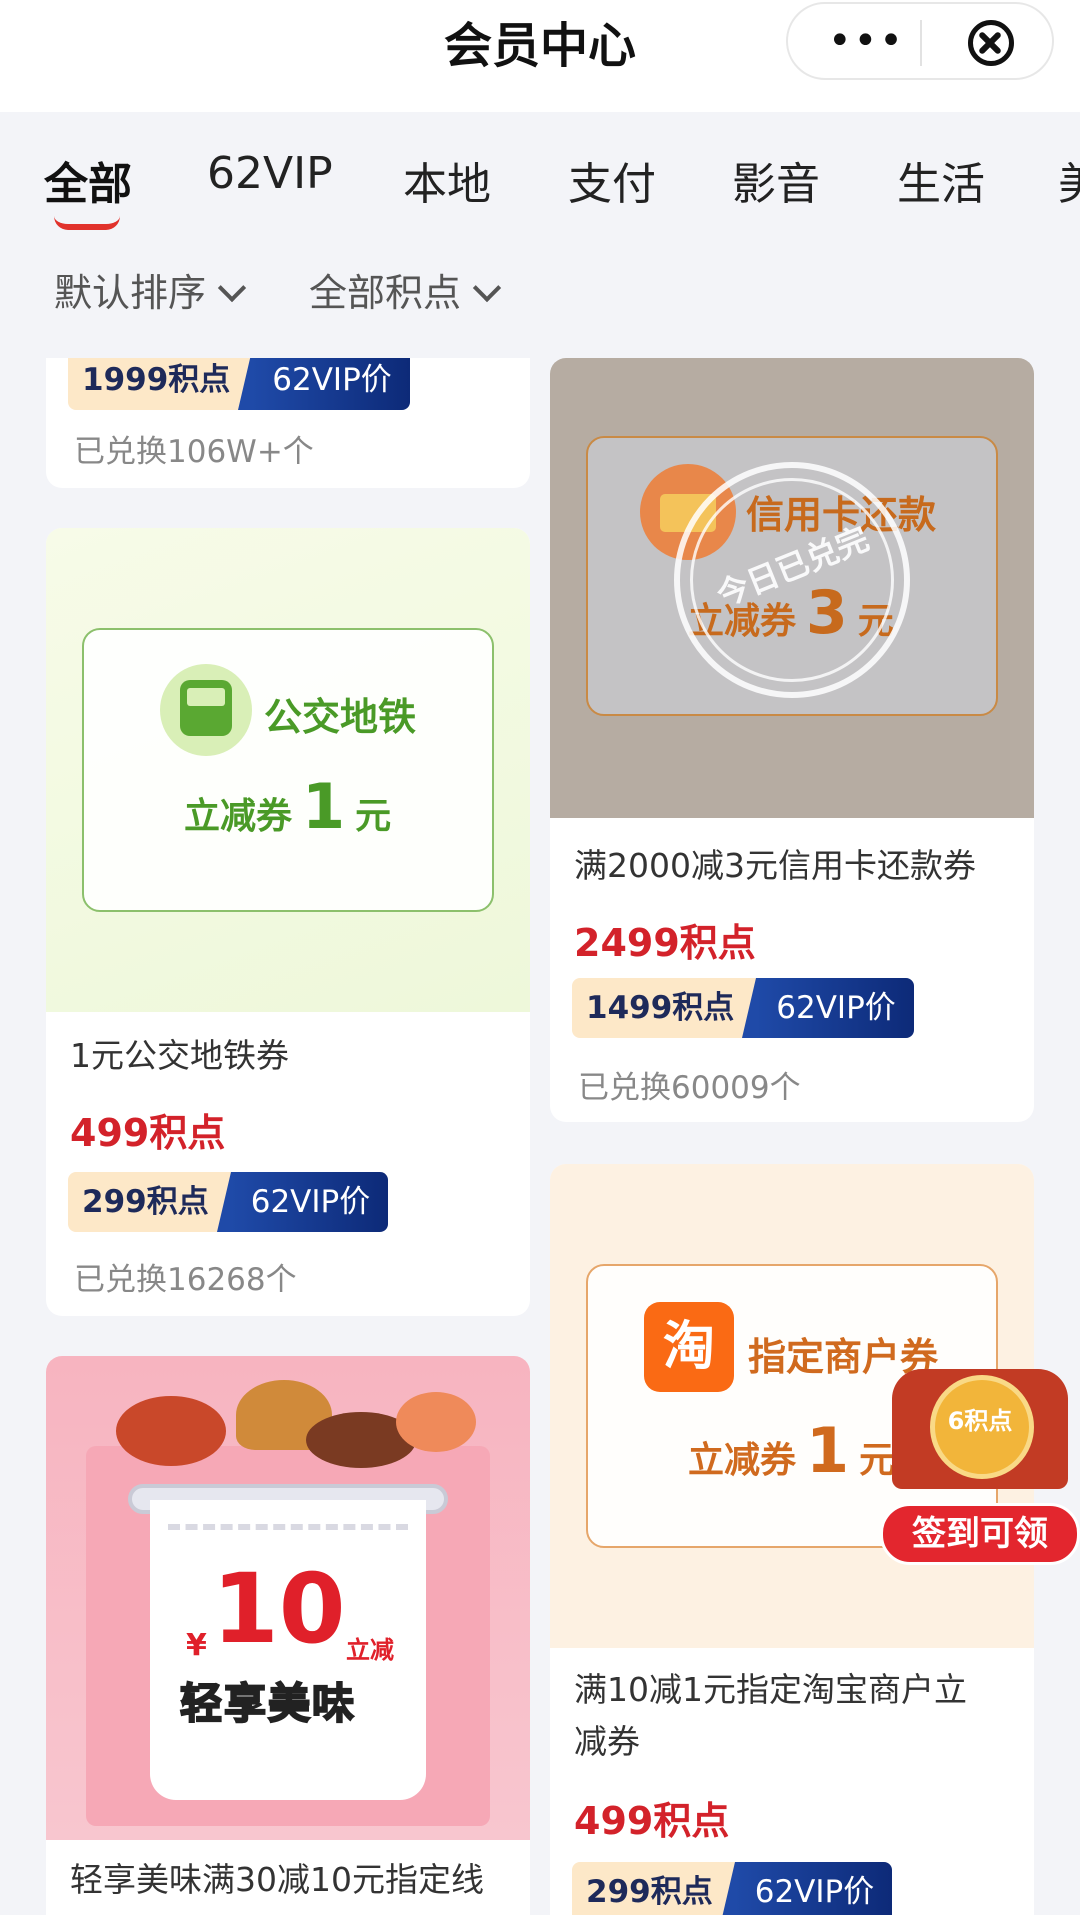 The height and width of the screenshot is (1915, 1080). Describe the element at coordinates (664, 1008) in the screenshot. I see `vip-points: 1499积点` at that location.